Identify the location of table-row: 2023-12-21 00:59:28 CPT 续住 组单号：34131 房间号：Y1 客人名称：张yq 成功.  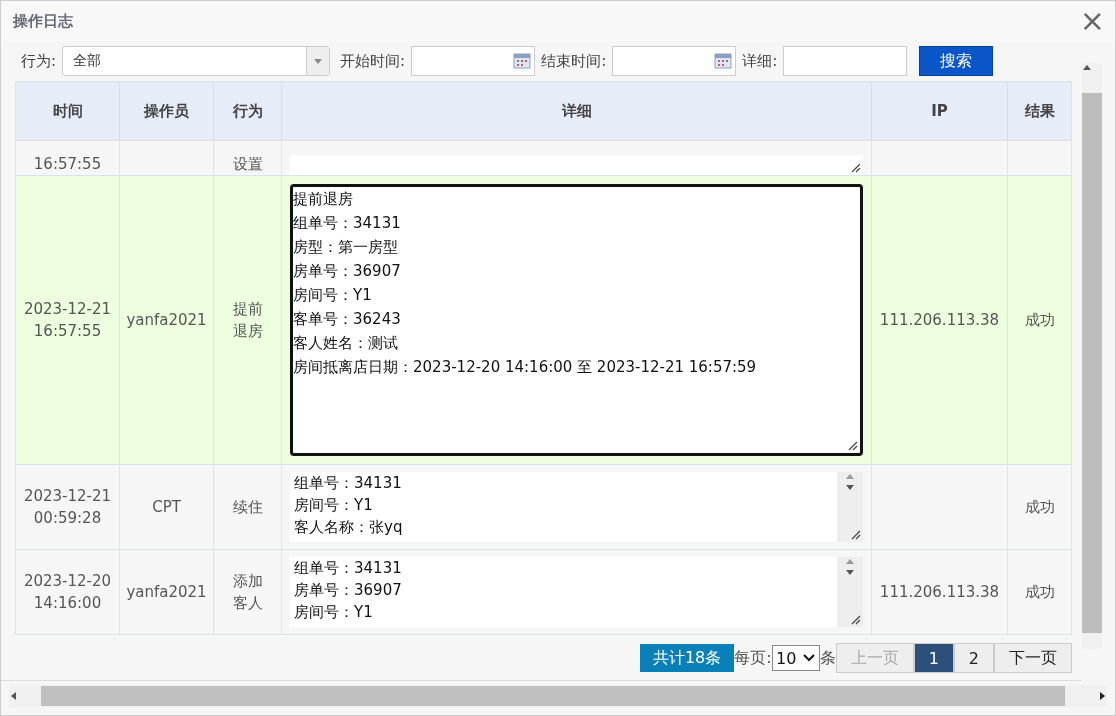
(543, 506).